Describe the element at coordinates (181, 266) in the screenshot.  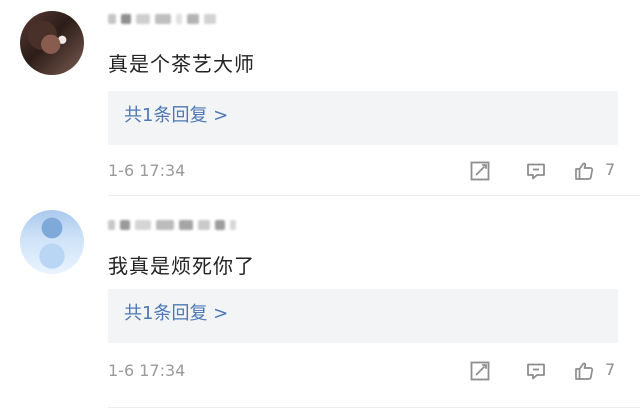
I see `comment-text: 我真是烦死你了` at that location.